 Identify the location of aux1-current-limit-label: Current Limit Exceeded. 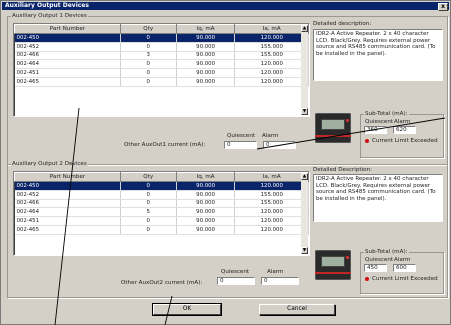
(405, 141).